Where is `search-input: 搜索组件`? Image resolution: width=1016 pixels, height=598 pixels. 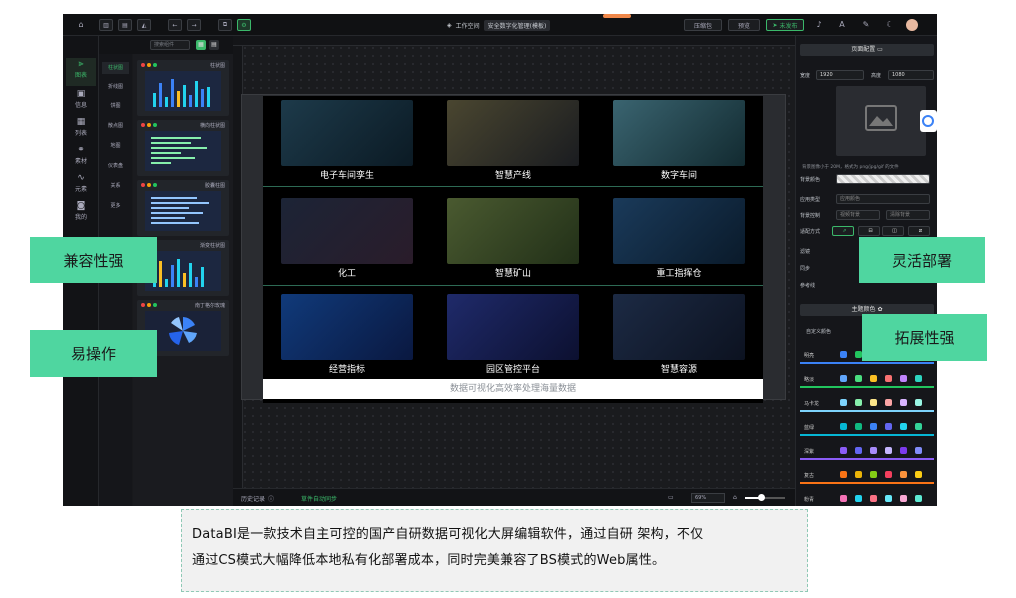 search-input: 搜索组件 is located at coordinates (170, 45).